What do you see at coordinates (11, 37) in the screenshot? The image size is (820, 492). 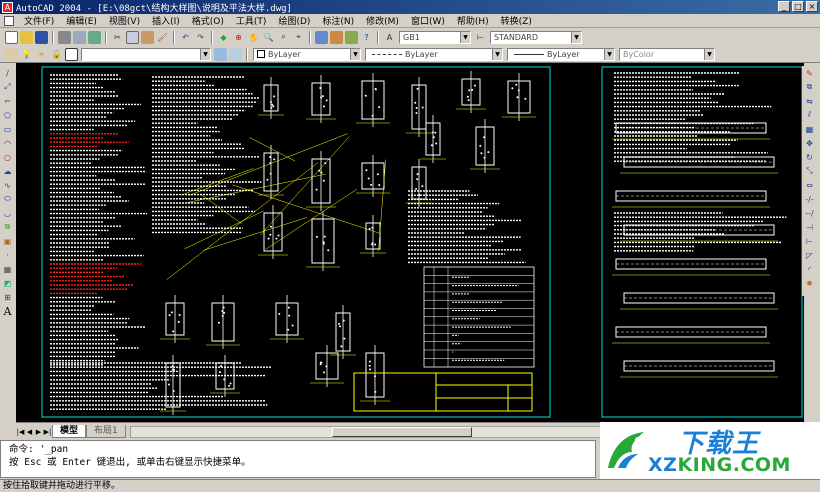 I see `new-file-icon` at bounding box center [11, 37].